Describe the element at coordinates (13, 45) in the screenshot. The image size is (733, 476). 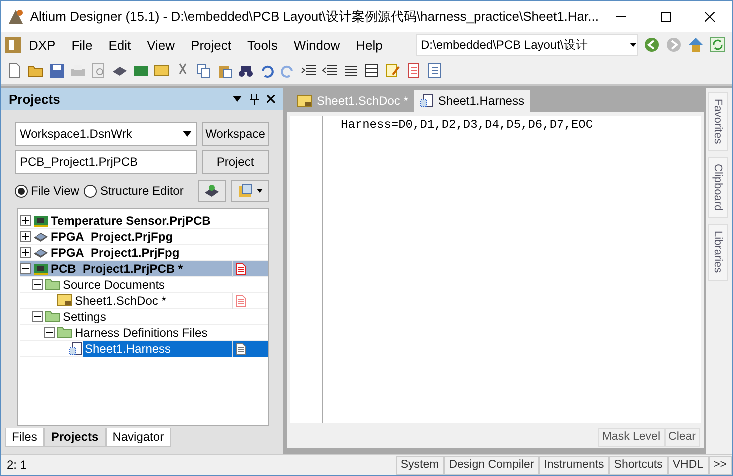
I see `dxp-icon` at that location.